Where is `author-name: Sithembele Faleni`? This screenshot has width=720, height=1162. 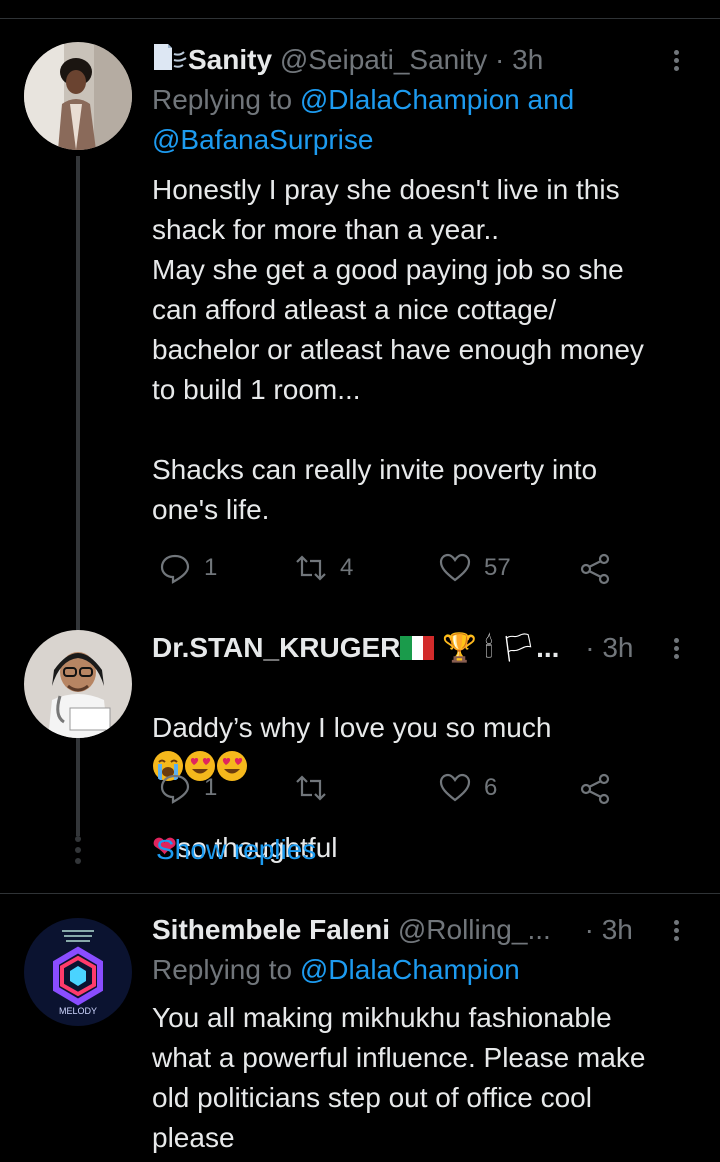 author-name: Sithembele Faleni is located at coordinates (271, 929).